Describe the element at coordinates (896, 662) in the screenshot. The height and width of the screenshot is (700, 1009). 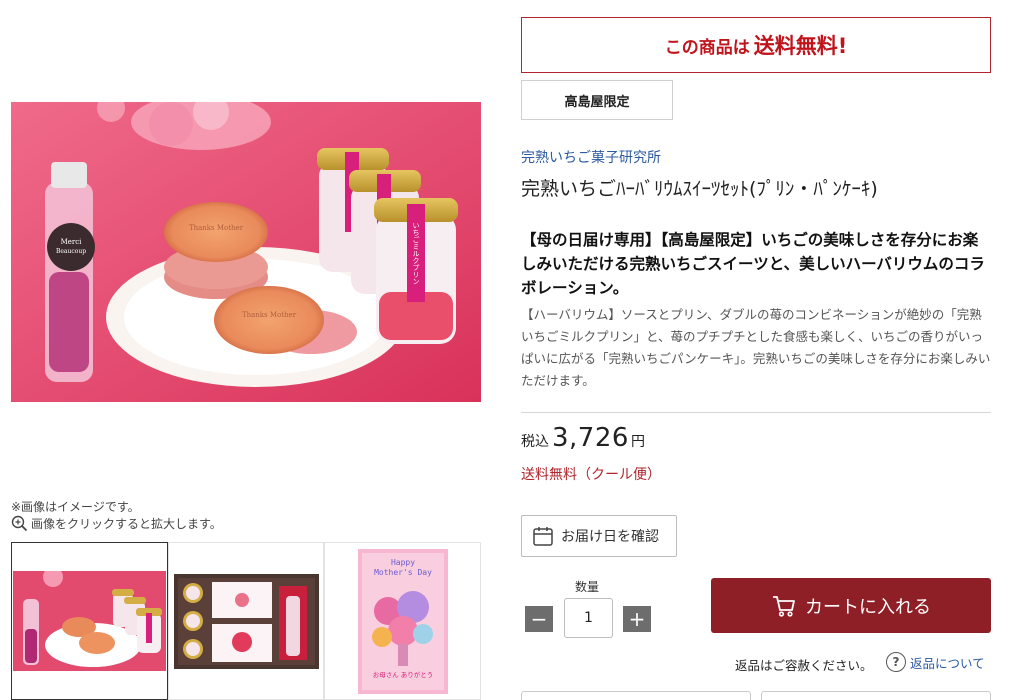
I see `help-icon: ?` at that location.